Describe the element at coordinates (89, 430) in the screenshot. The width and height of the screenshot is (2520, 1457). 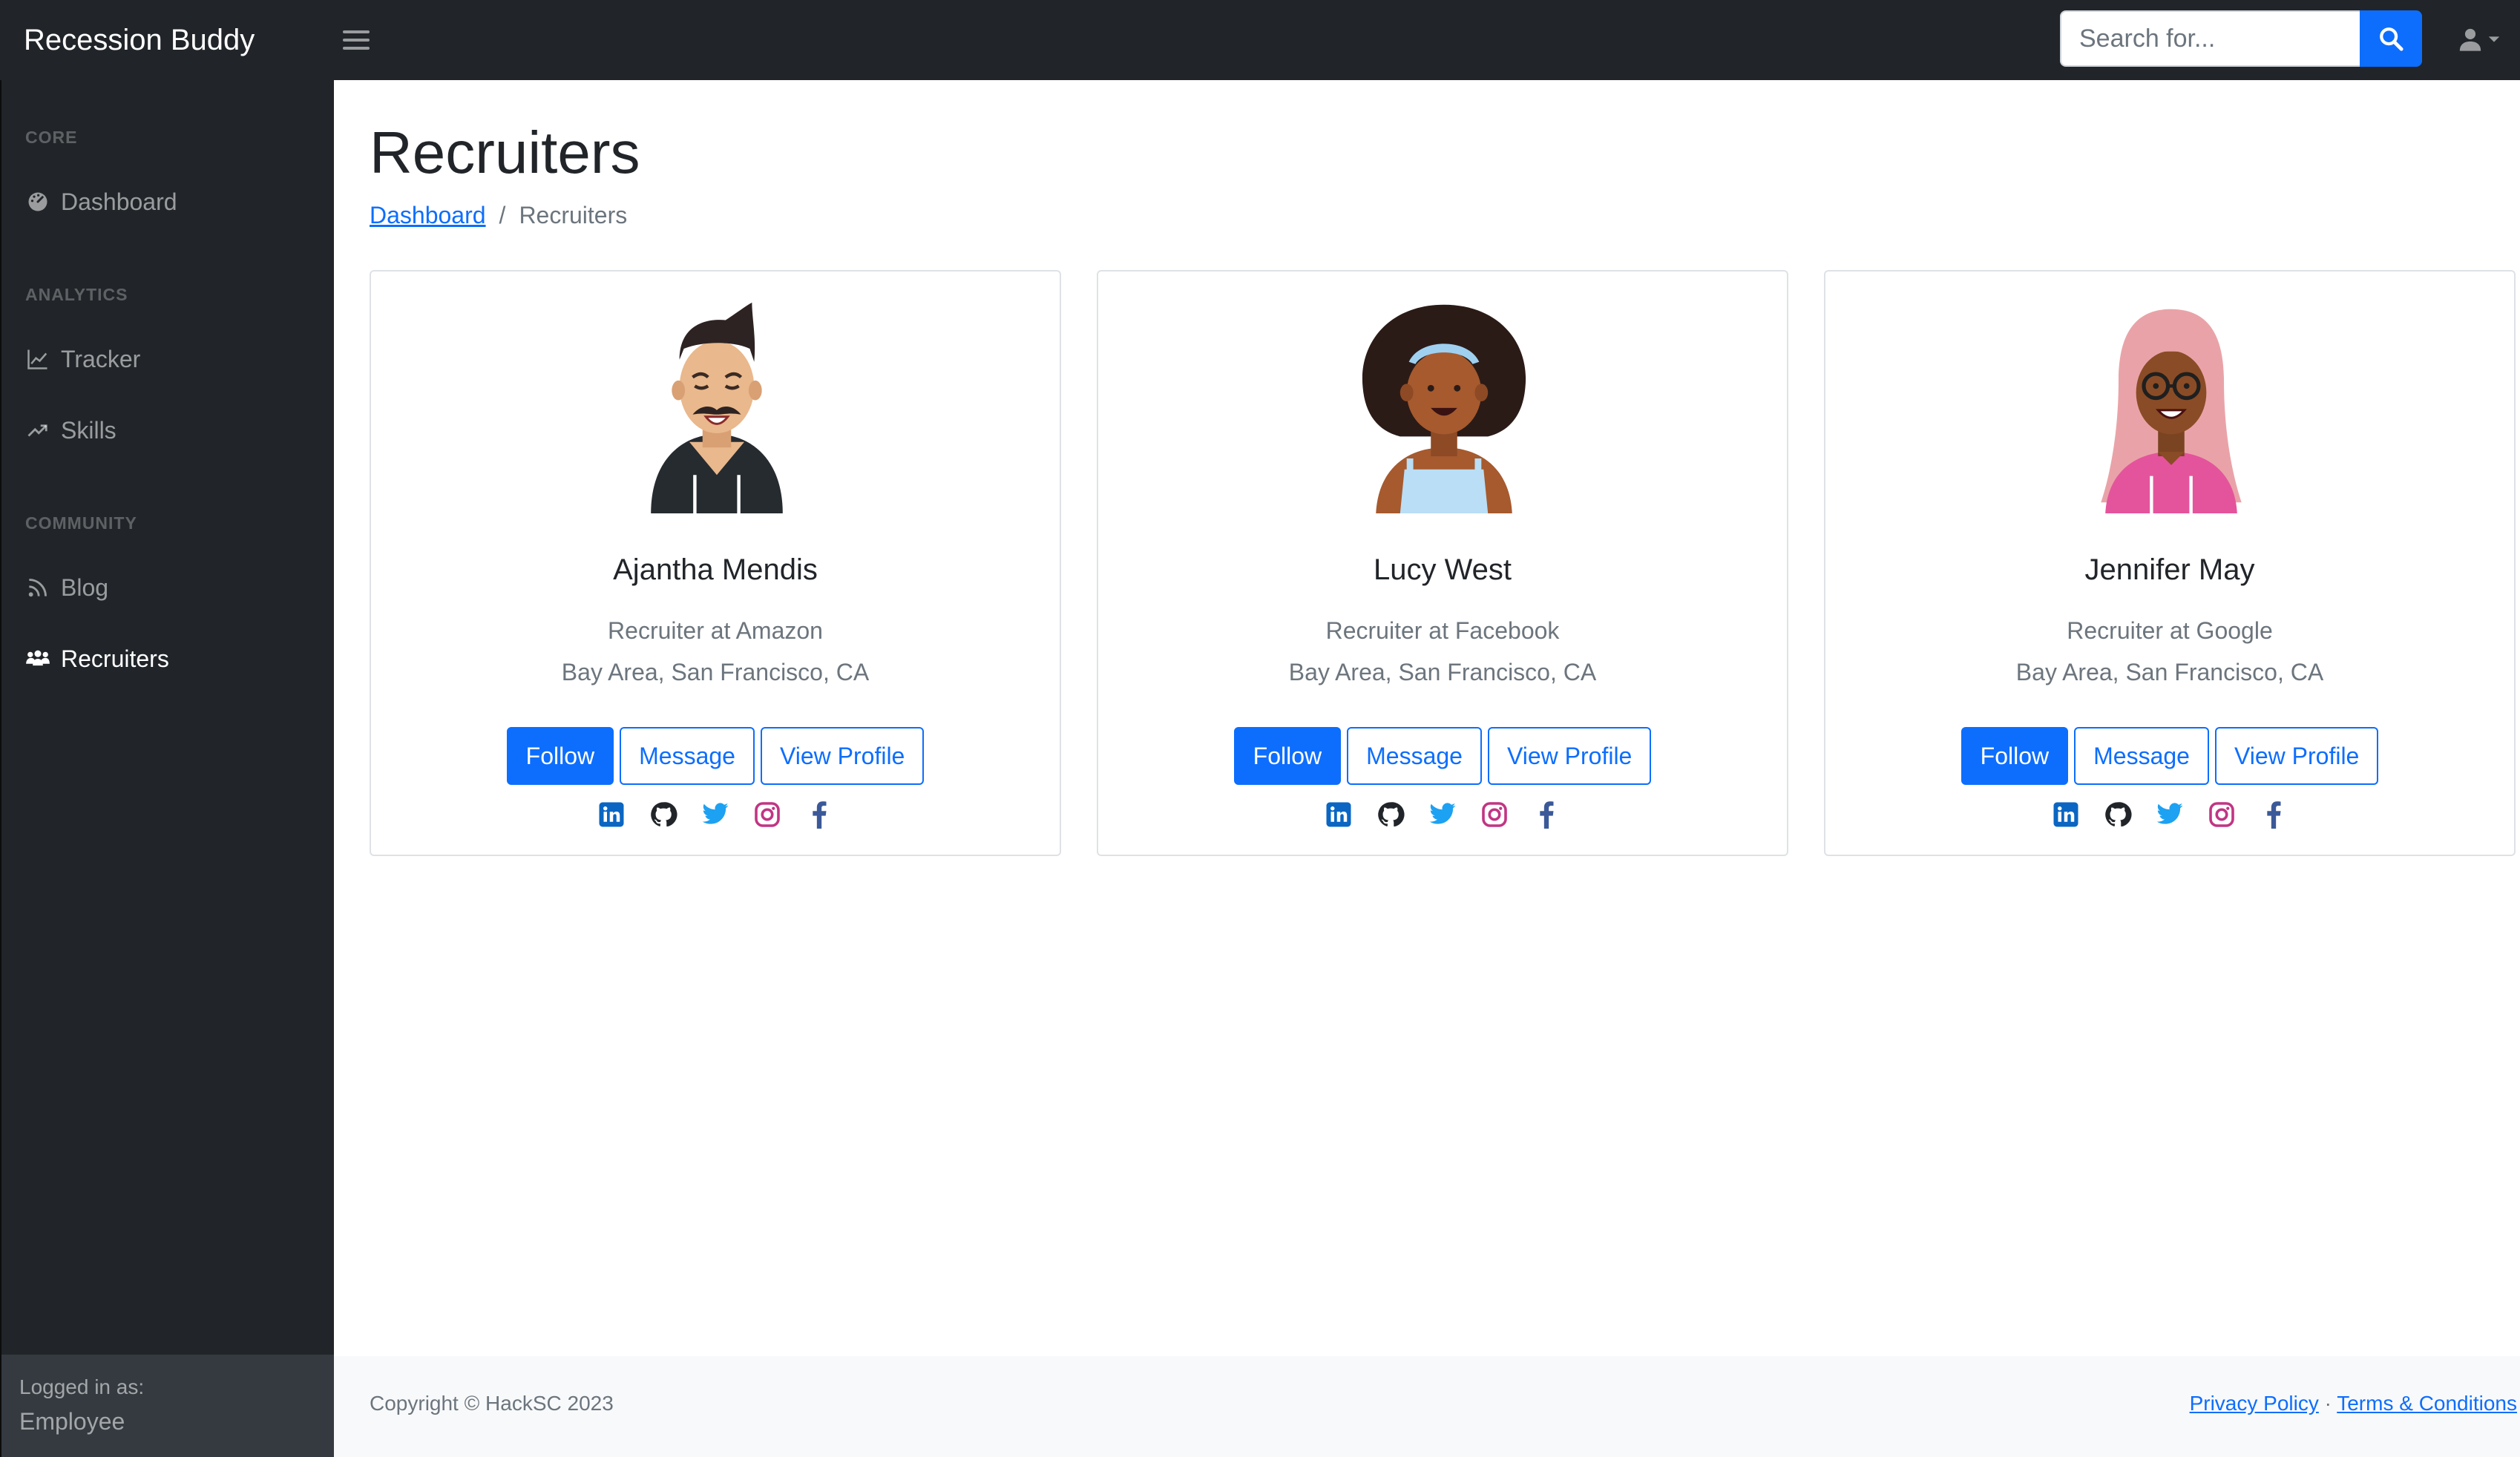
I see `sidebar-item-label: Skills` at that location.